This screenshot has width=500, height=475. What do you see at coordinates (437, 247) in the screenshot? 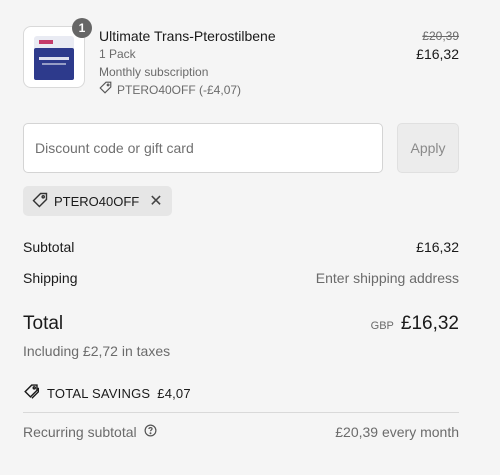
I see `subtotal-value: £16,32` at bounding box center [437, 247].